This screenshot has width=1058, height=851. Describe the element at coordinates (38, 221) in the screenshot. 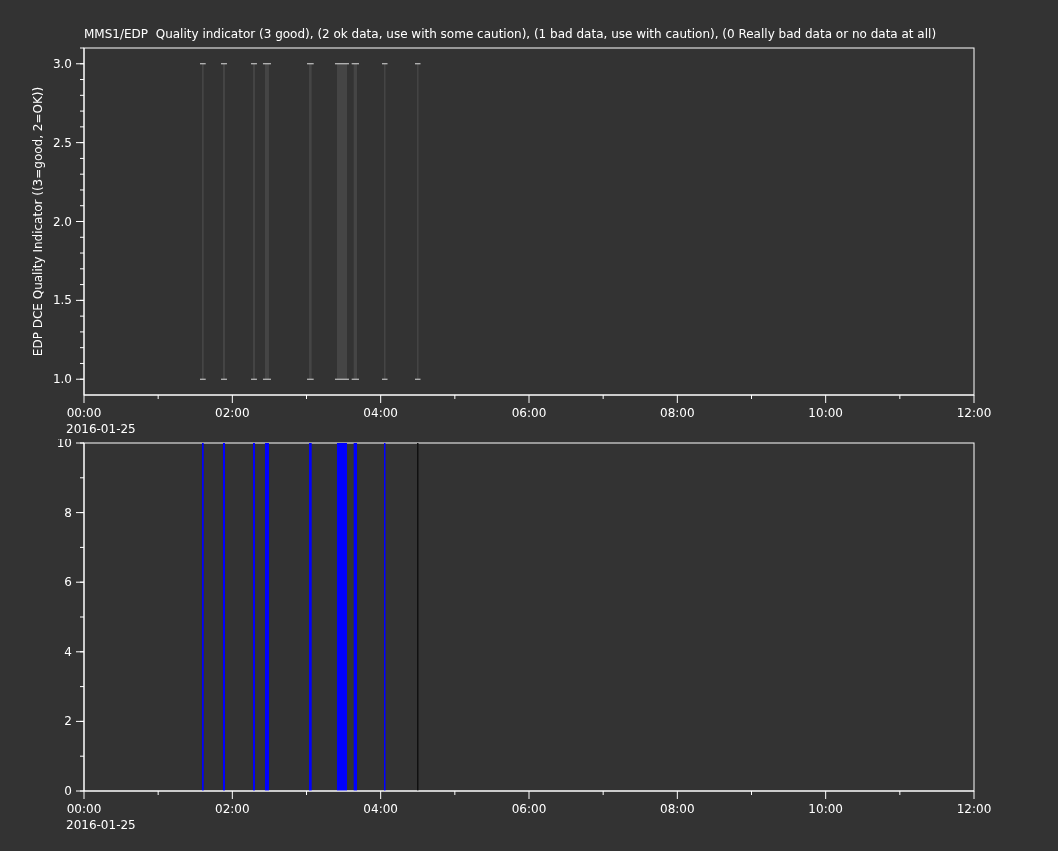

I see `axis-title: EDP DCE Quality Indicator ((3=good, 2=OK))` at that location.